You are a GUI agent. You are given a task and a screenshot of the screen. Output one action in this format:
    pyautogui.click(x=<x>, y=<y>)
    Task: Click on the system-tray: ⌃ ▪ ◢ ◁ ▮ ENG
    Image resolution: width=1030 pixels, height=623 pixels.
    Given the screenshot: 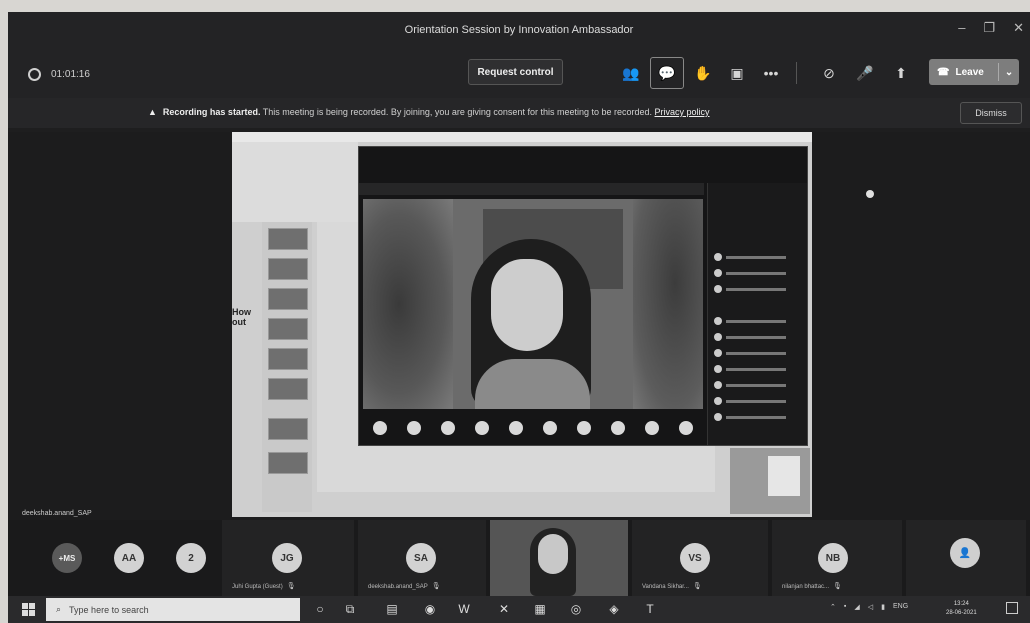 What is the action you would take?
    pyautogui.click(x=869, y=607)
    